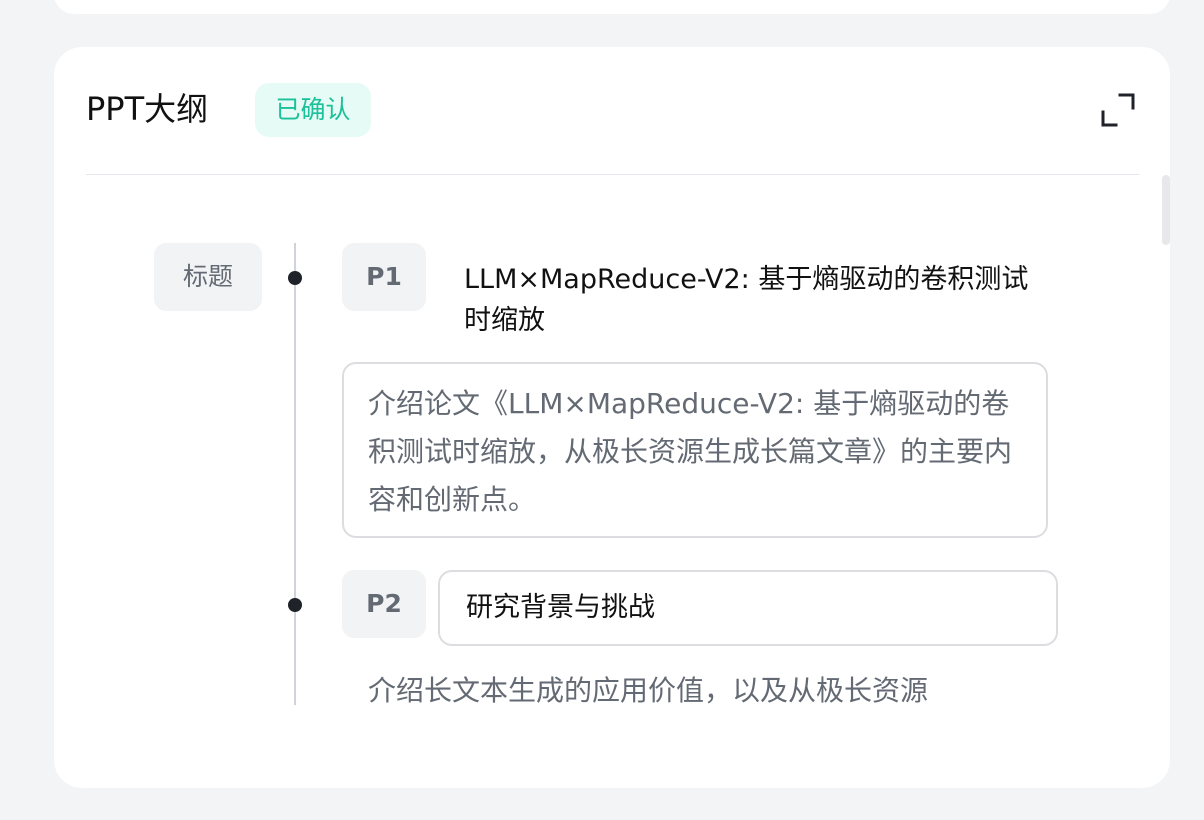 The height and width of the screenshot is (820, 1204). What do you see at coordinates (295, 474) in the screenshot?
I see `timeline-line` at bounding box center [295, 474].